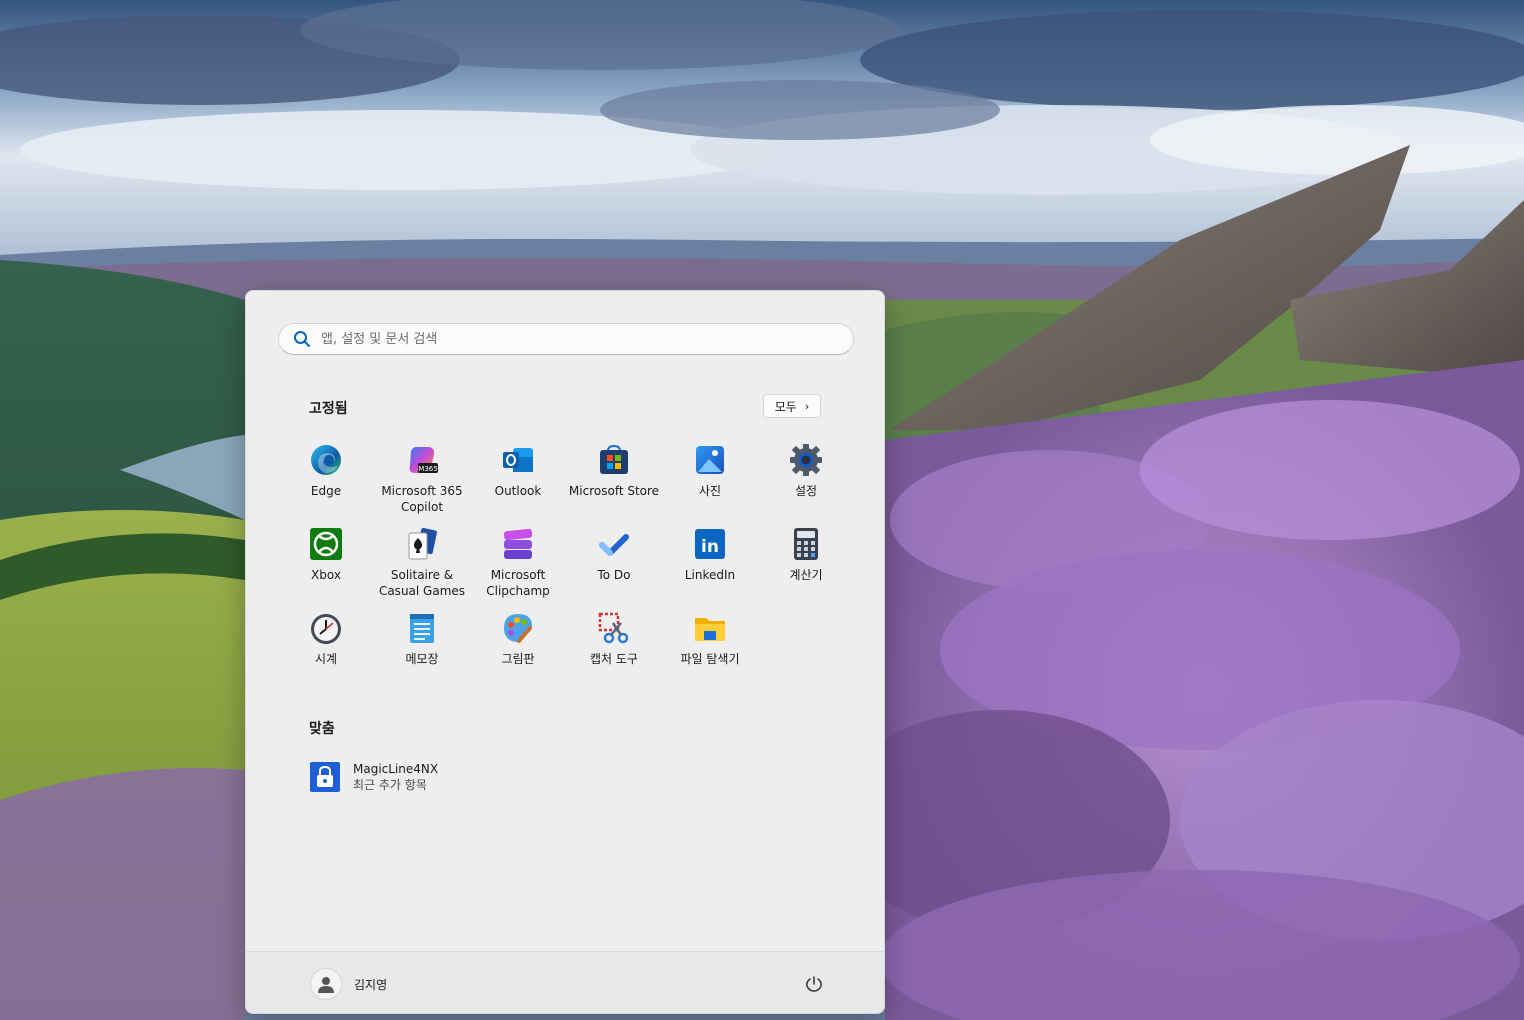 The image size is (1524, 1020). I want to click on recommended-item-subtitle: 최근 추가 항목, so click(390, 785).